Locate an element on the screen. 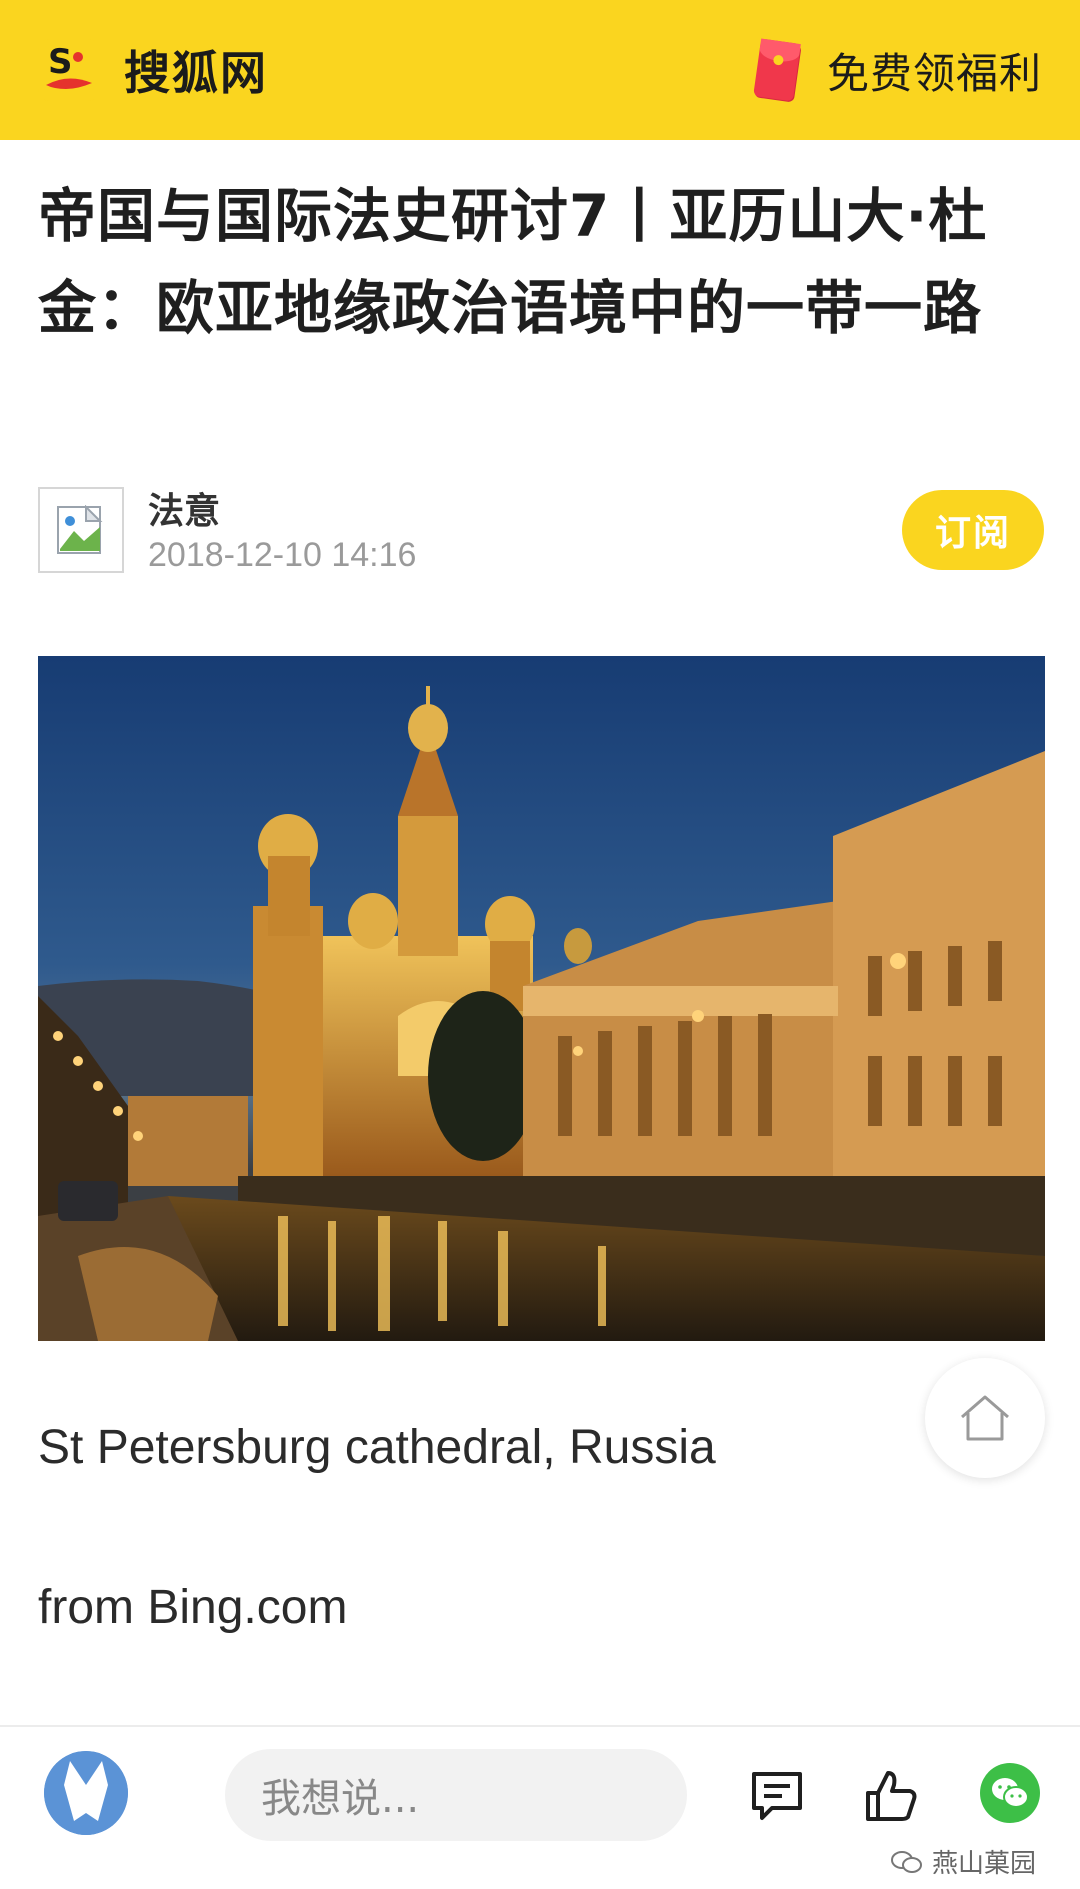 The image size is (1080, 1889). watermark-label: 燕山菓园 is located at coordinates (984, 1864).